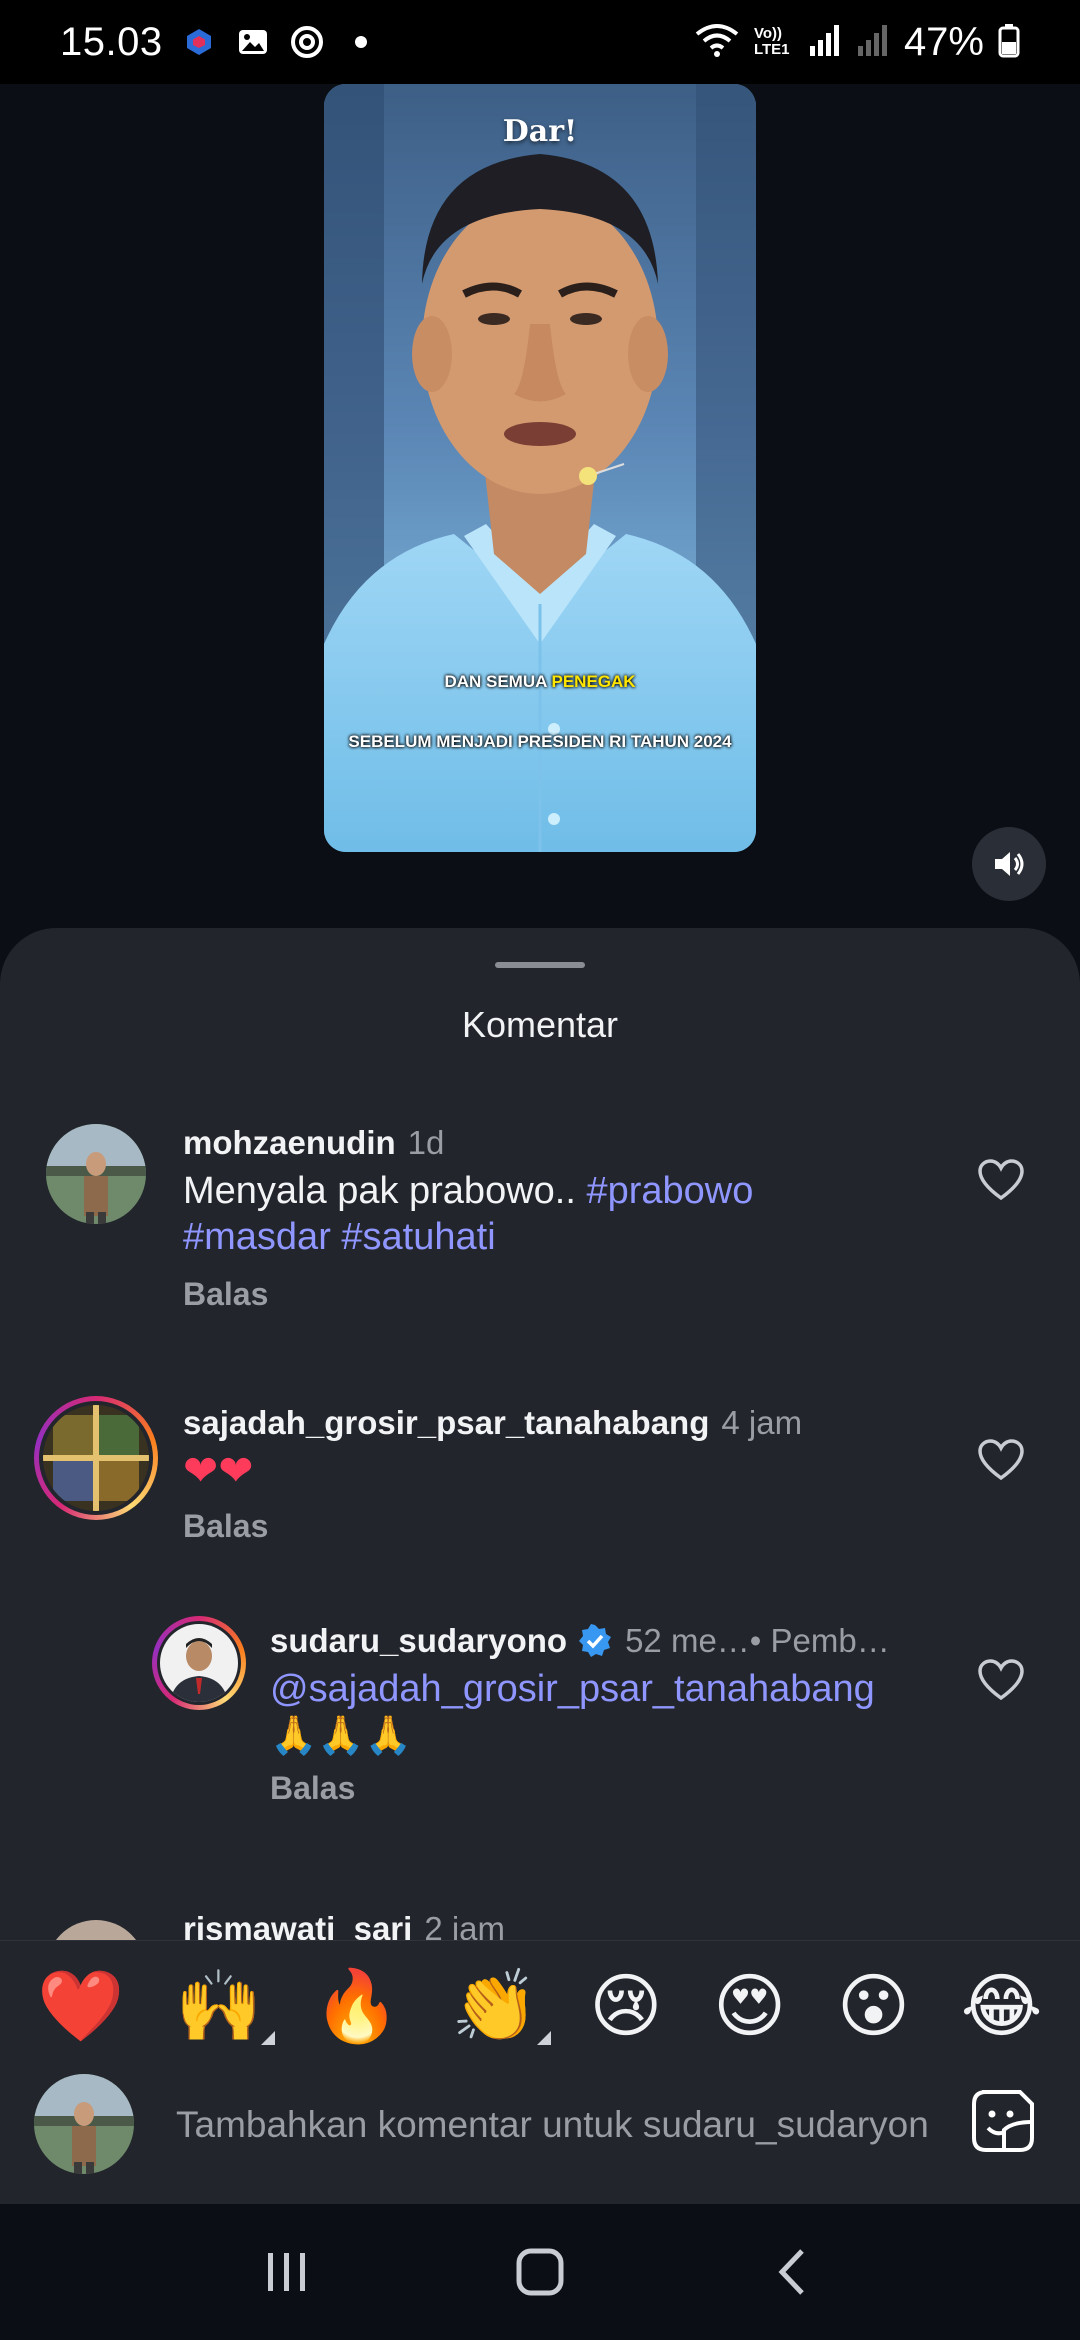 This screenshot has width=1080, height=2340. Describe the element at coordinates (257, 1237) in the screenshot. I see `hashtag-link: #masdar` at that location.